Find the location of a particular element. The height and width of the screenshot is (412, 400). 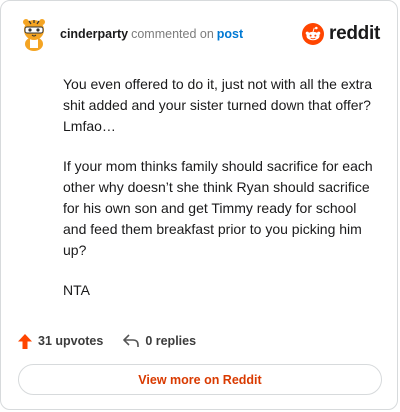

upvote-button: 31 upvotes is located at coordinates (61, 341).